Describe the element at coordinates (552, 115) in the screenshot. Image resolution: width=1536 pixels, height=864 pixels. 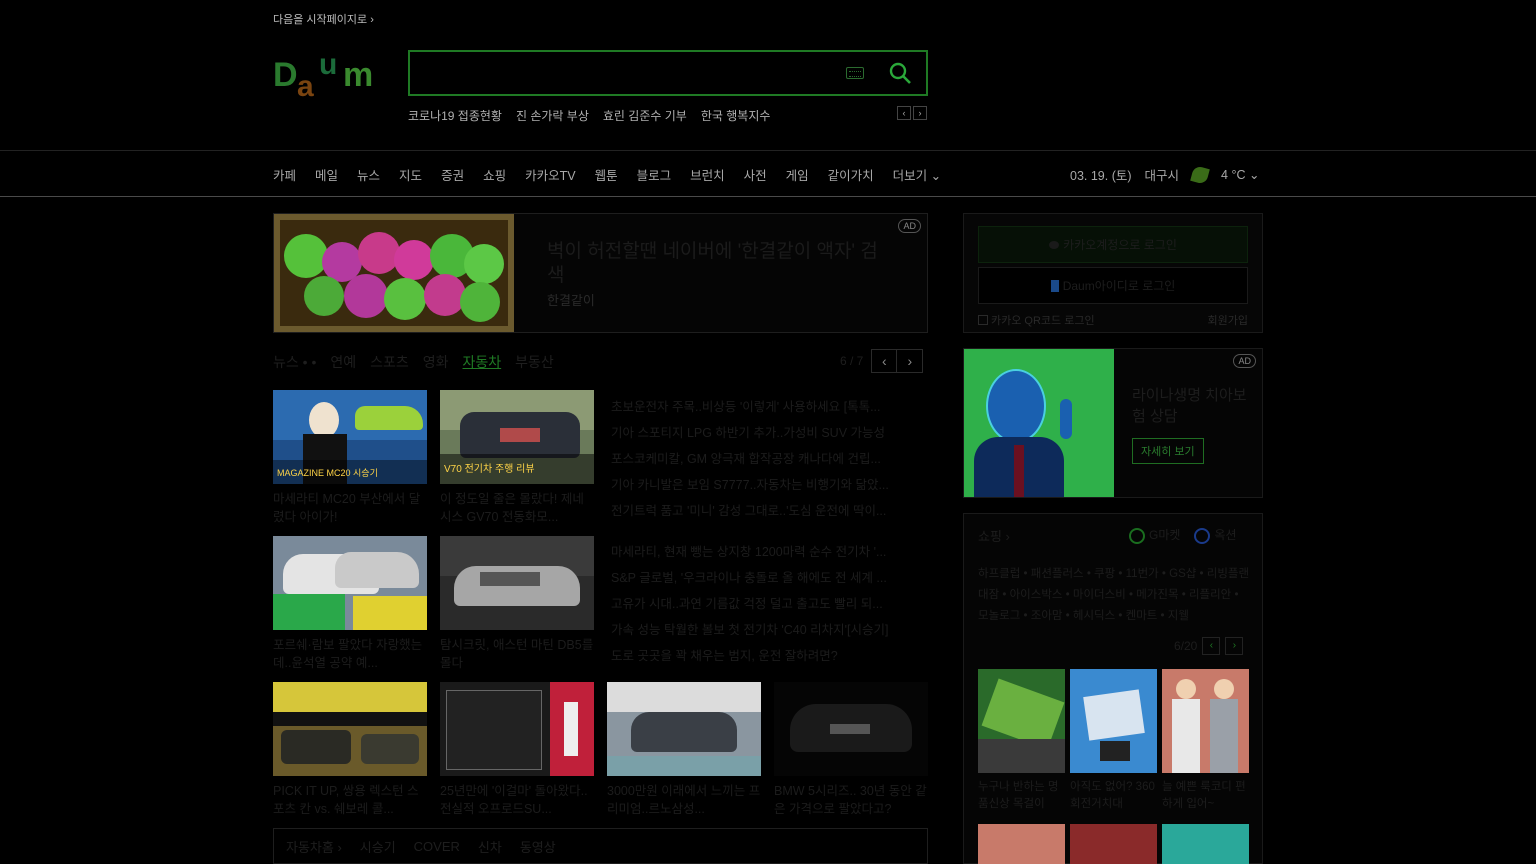
I see `trend-item: 진 손가락 부상` at that location.